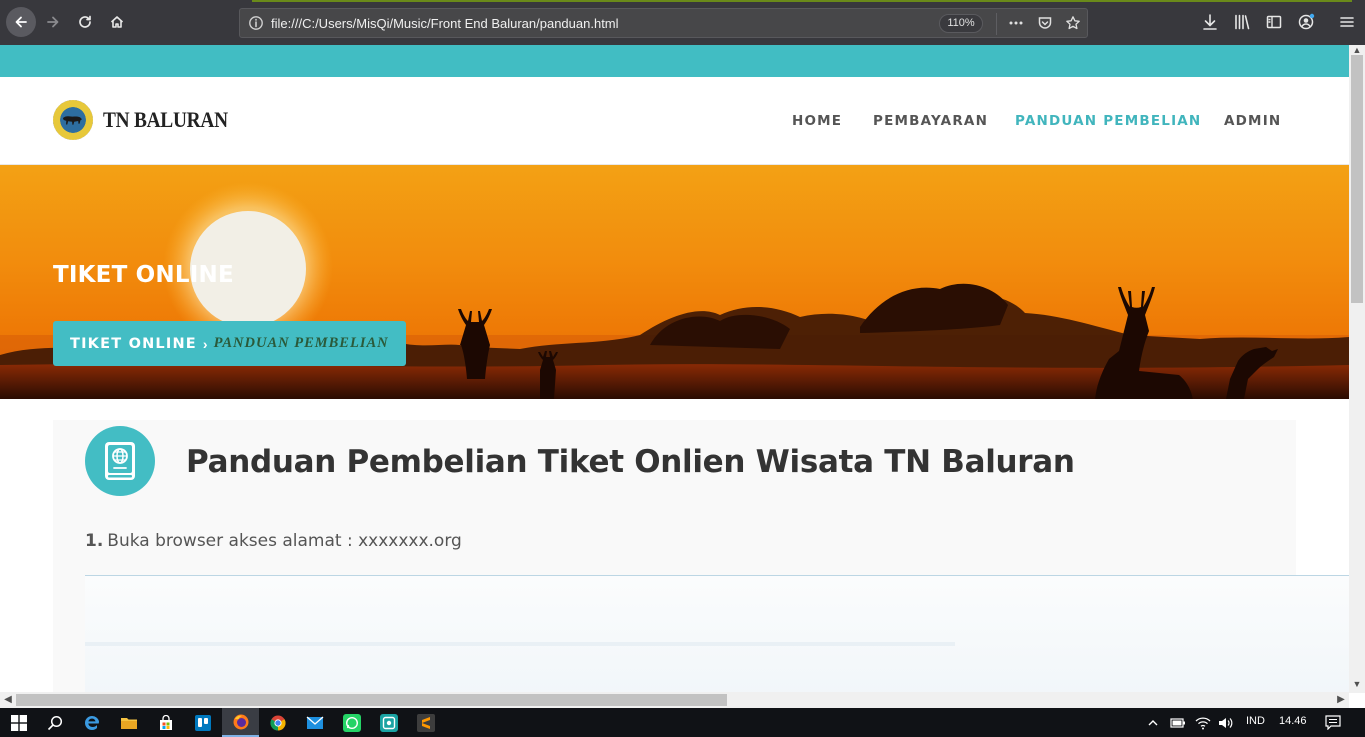  What do you see at coordinates (996, 24) in the screenshot?
I see `url-separator` at bounding box center [996, 24].